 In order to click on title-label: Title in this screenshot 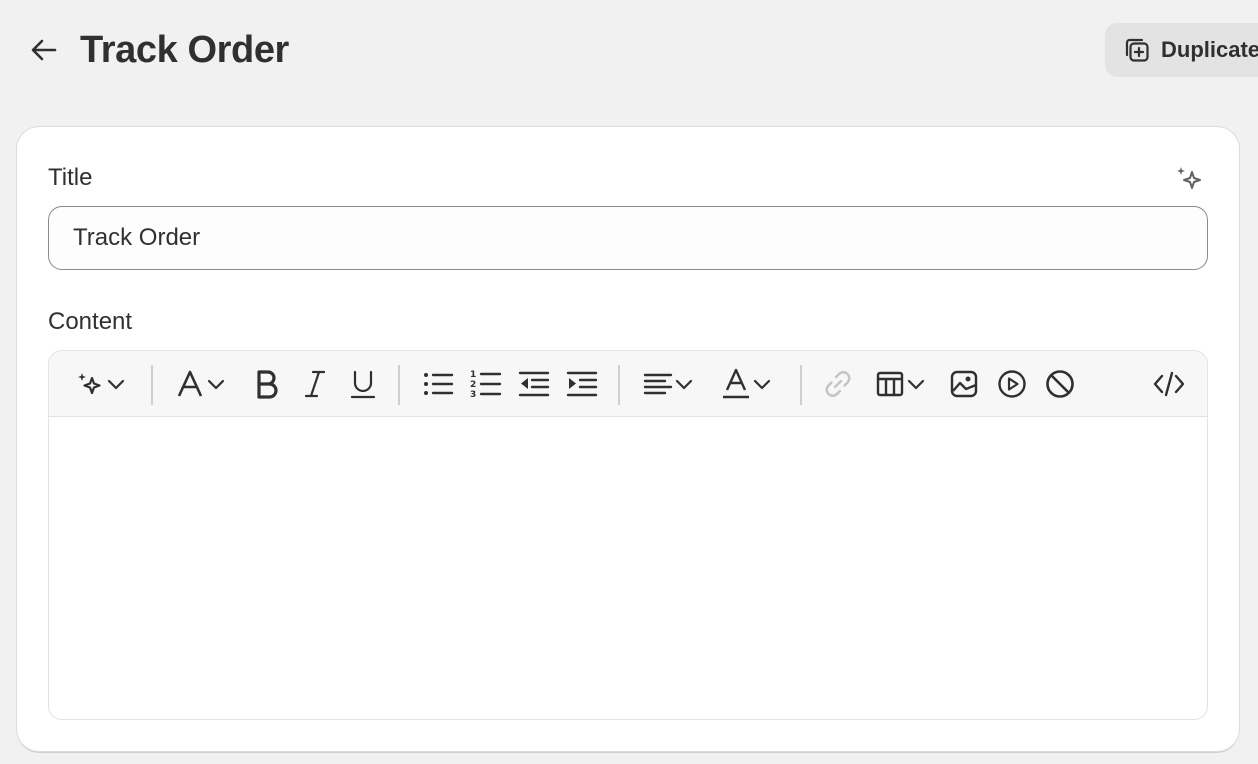, I will do `click(70, 177)`.